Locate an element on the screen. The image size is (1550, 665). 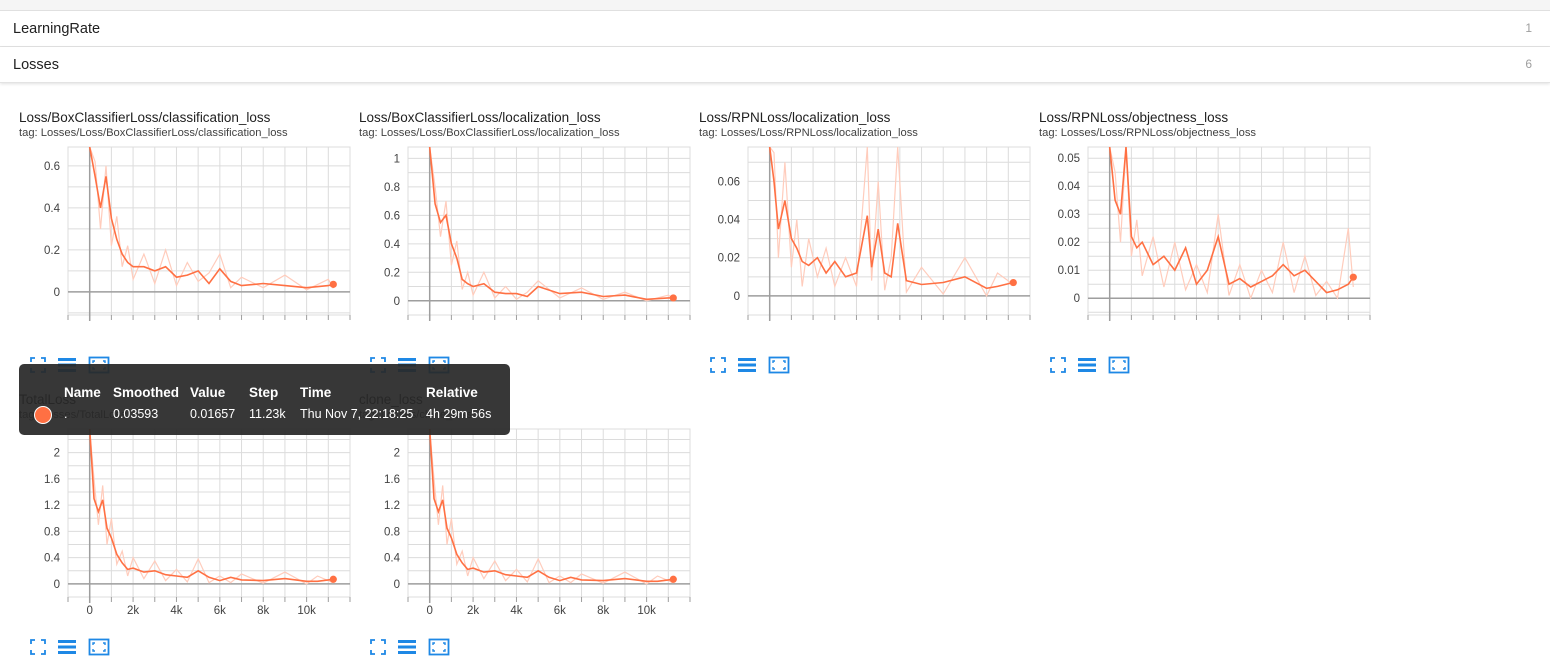
category-name: LearningRate is located at coordinates (57, 29).